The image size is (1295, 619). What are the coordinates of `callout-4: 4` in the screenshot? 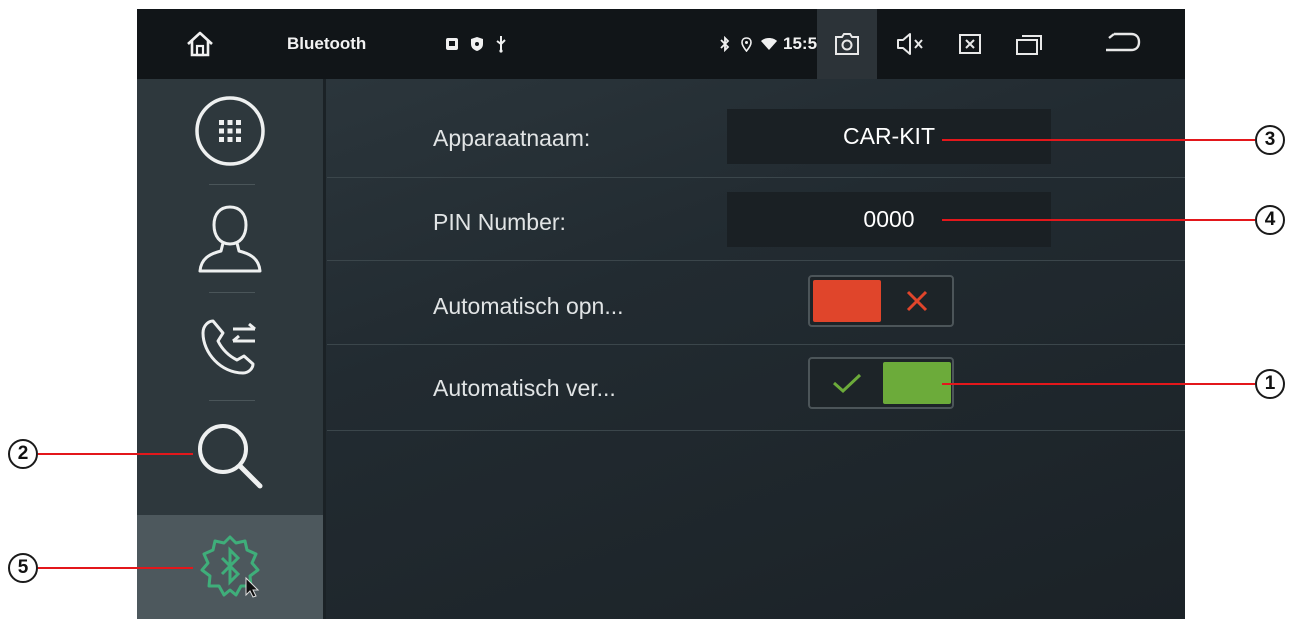 It's located at (1270, 220).